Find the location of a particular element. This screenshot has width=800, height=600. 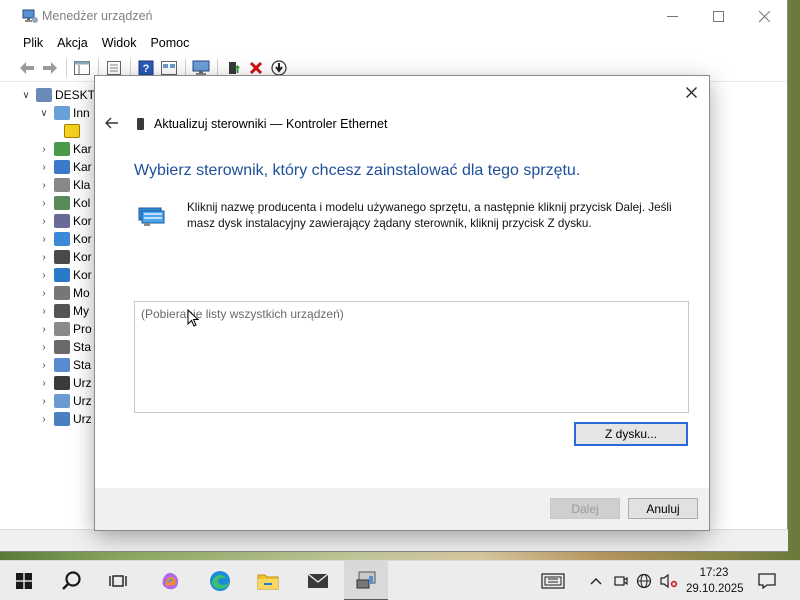

search-icon is located at coordinates (71, 580).